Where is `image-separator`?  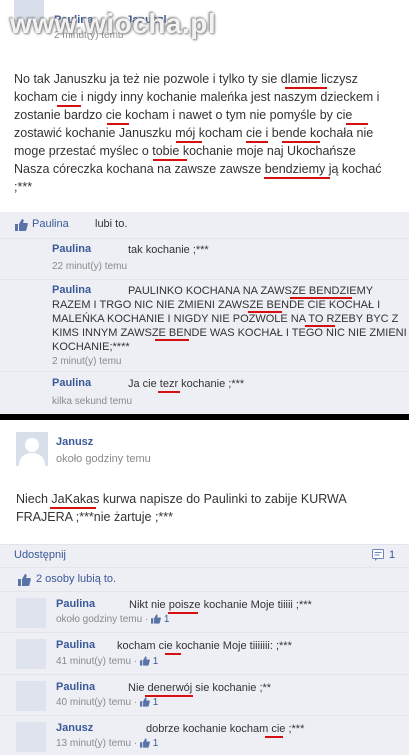 image-separator is located at coordinates (204, 417).